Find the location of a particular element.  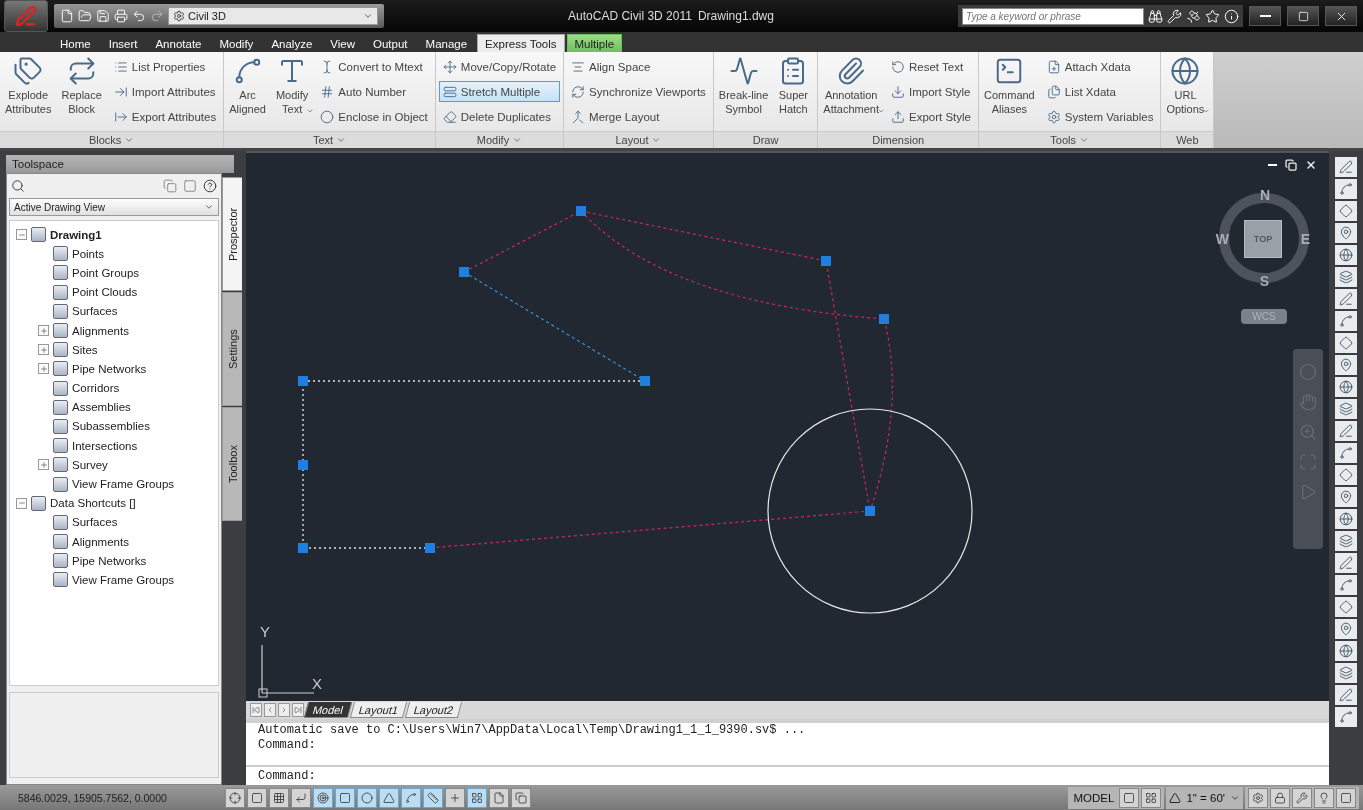

wrench-icon is located at coordinates (1302, 797).